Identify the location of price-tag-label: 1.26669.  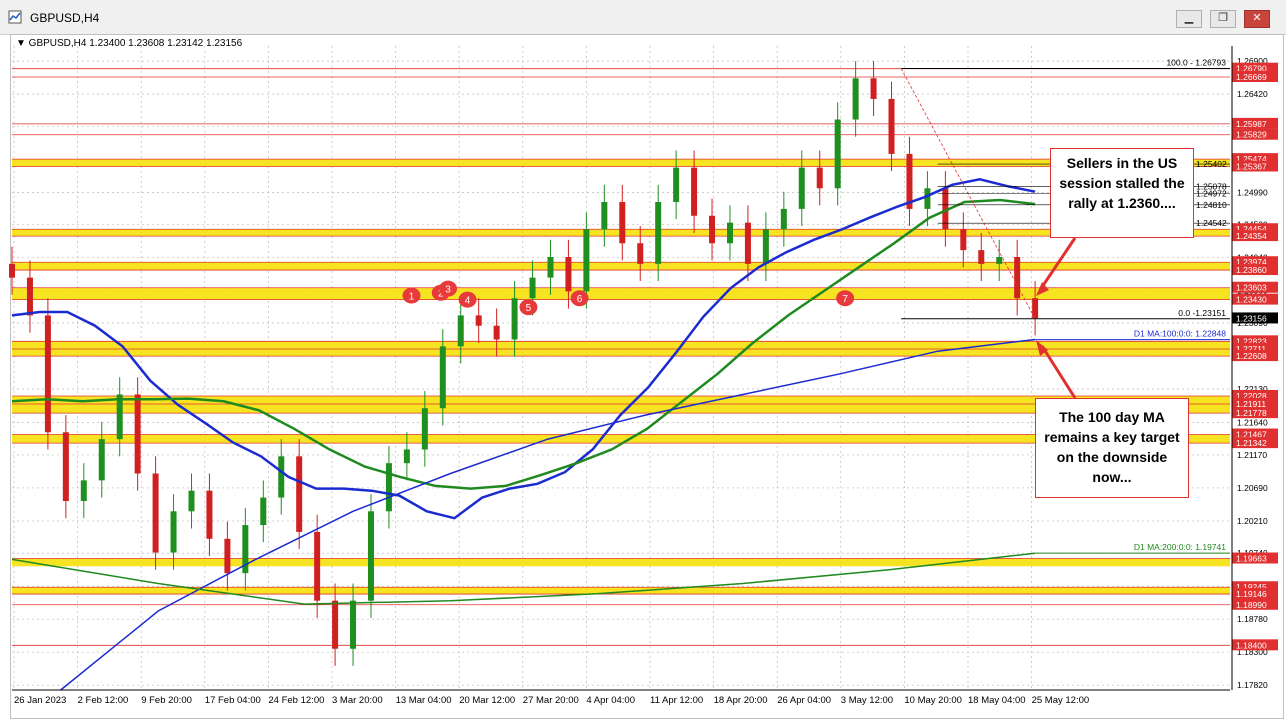
(1251, 77).